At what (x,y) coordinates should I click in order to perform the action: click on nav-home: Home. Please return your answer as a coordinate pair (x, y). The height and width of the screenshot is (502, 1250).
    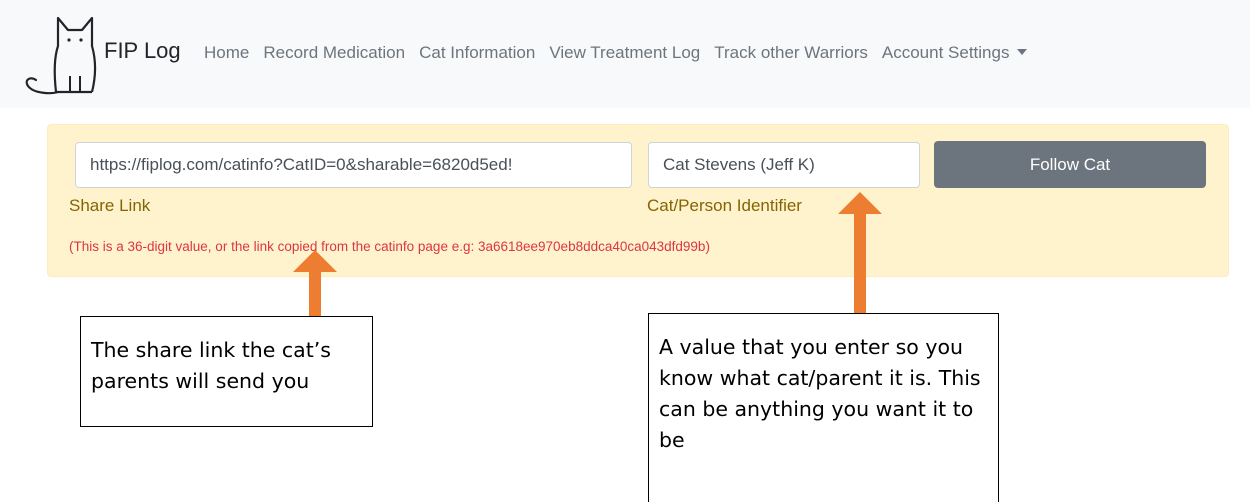
    Looking at the image, I should click on (226, 53).